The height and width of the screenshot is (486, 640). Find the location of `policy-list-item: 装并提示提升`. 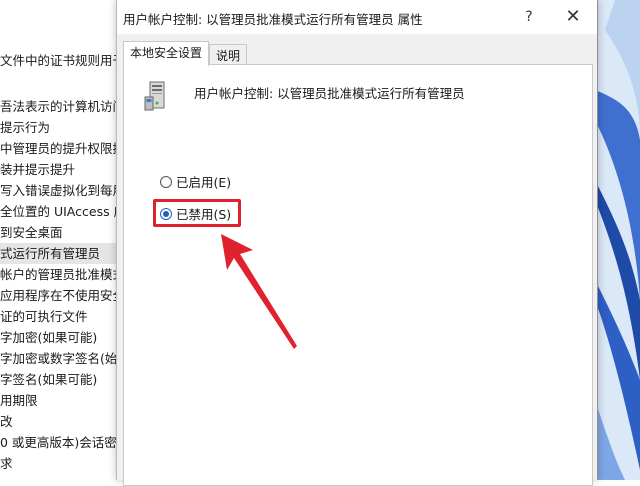

policy-list-item: 装并提示提升 is located at coordinates (37, 169).